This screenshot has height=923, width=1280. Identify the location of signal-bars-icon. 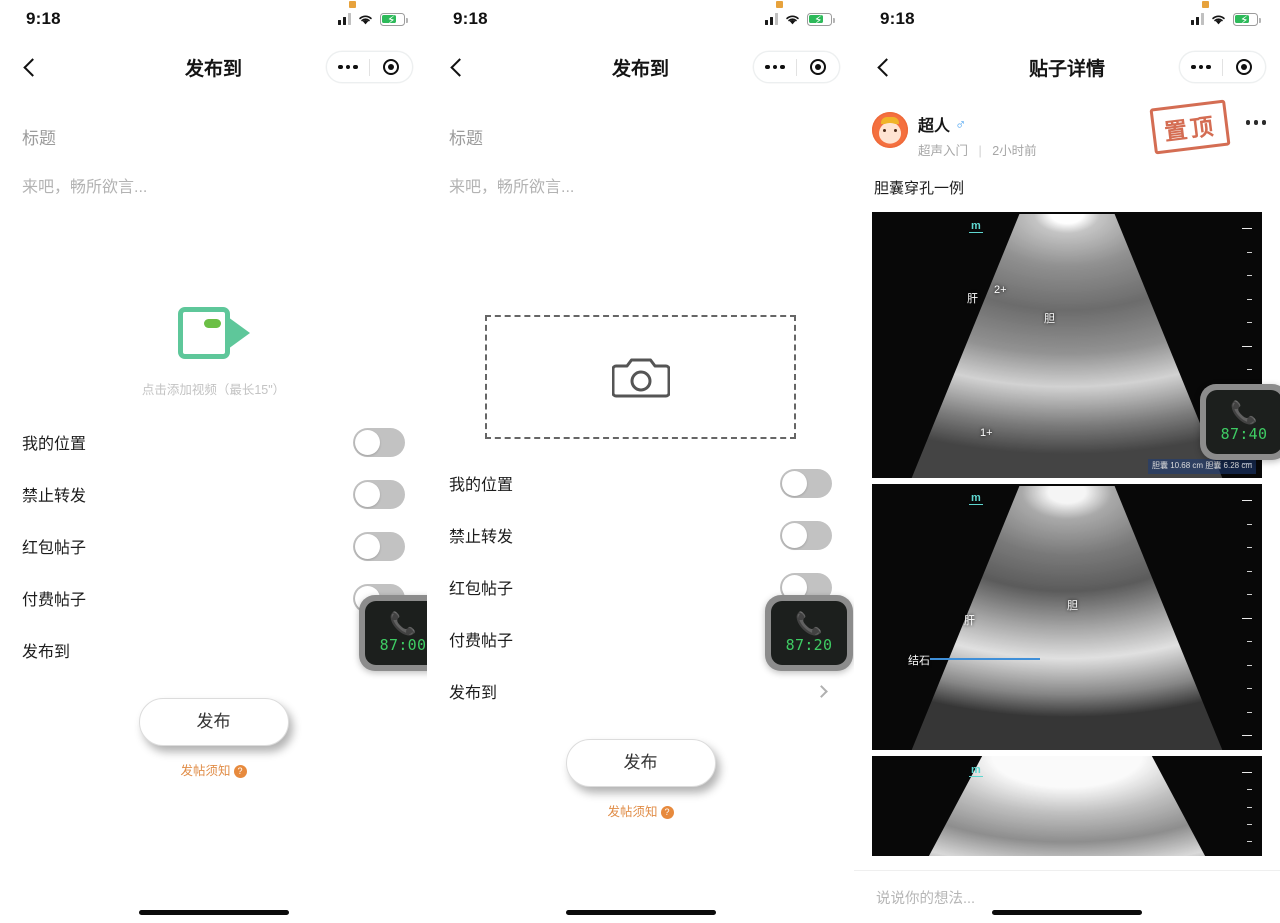
(1197, 19).